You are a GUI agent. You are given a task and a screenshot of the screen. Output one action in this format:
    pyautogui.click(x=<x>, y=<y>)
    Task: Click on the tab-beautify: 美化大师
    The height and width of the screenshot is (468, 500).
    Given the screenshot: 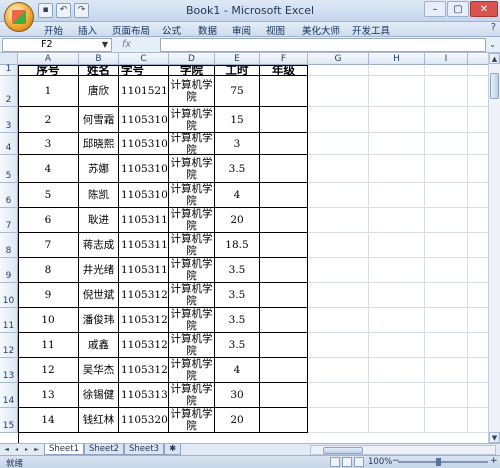 What is the action you would take?
    pyautogui.click(x=321, y=30)
    